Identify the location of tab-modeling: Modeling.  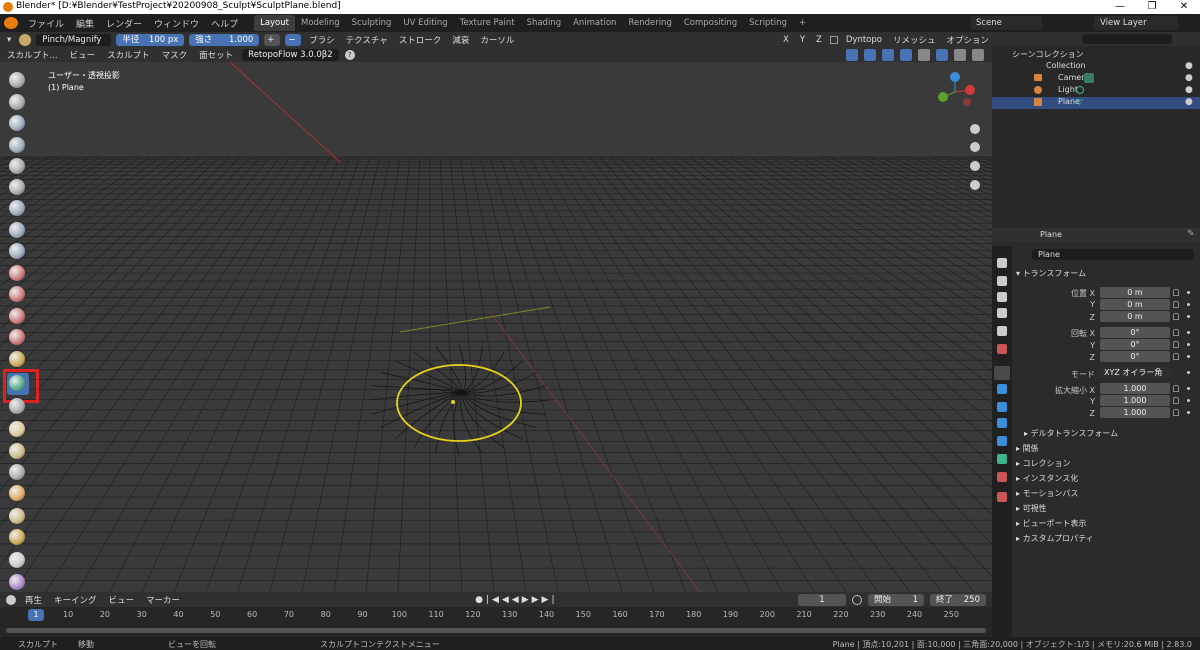
(320, 23).